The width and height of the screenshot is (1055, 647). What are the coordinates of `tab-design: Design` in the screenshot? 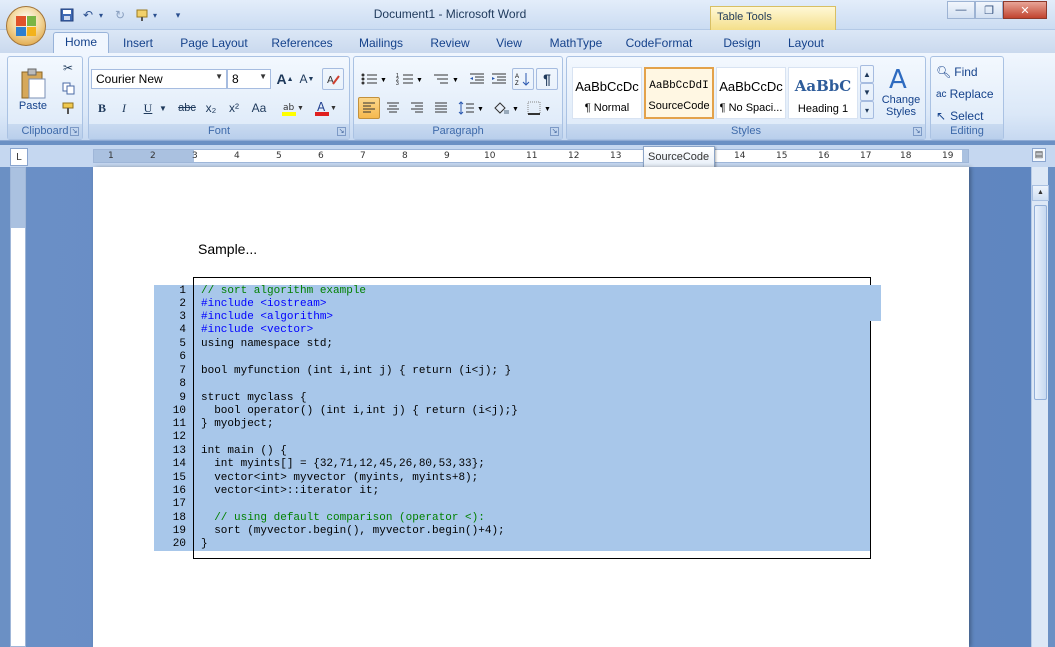 It's located at (742, 43).